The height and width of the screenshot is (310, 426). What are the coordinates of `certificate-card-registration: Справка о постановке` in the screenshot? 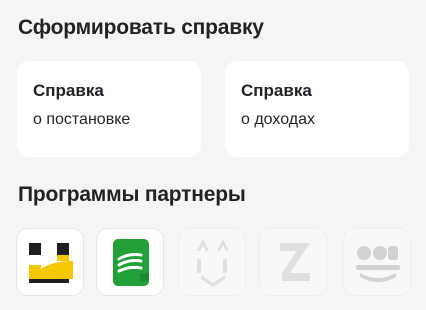 It's located at (109, 109).